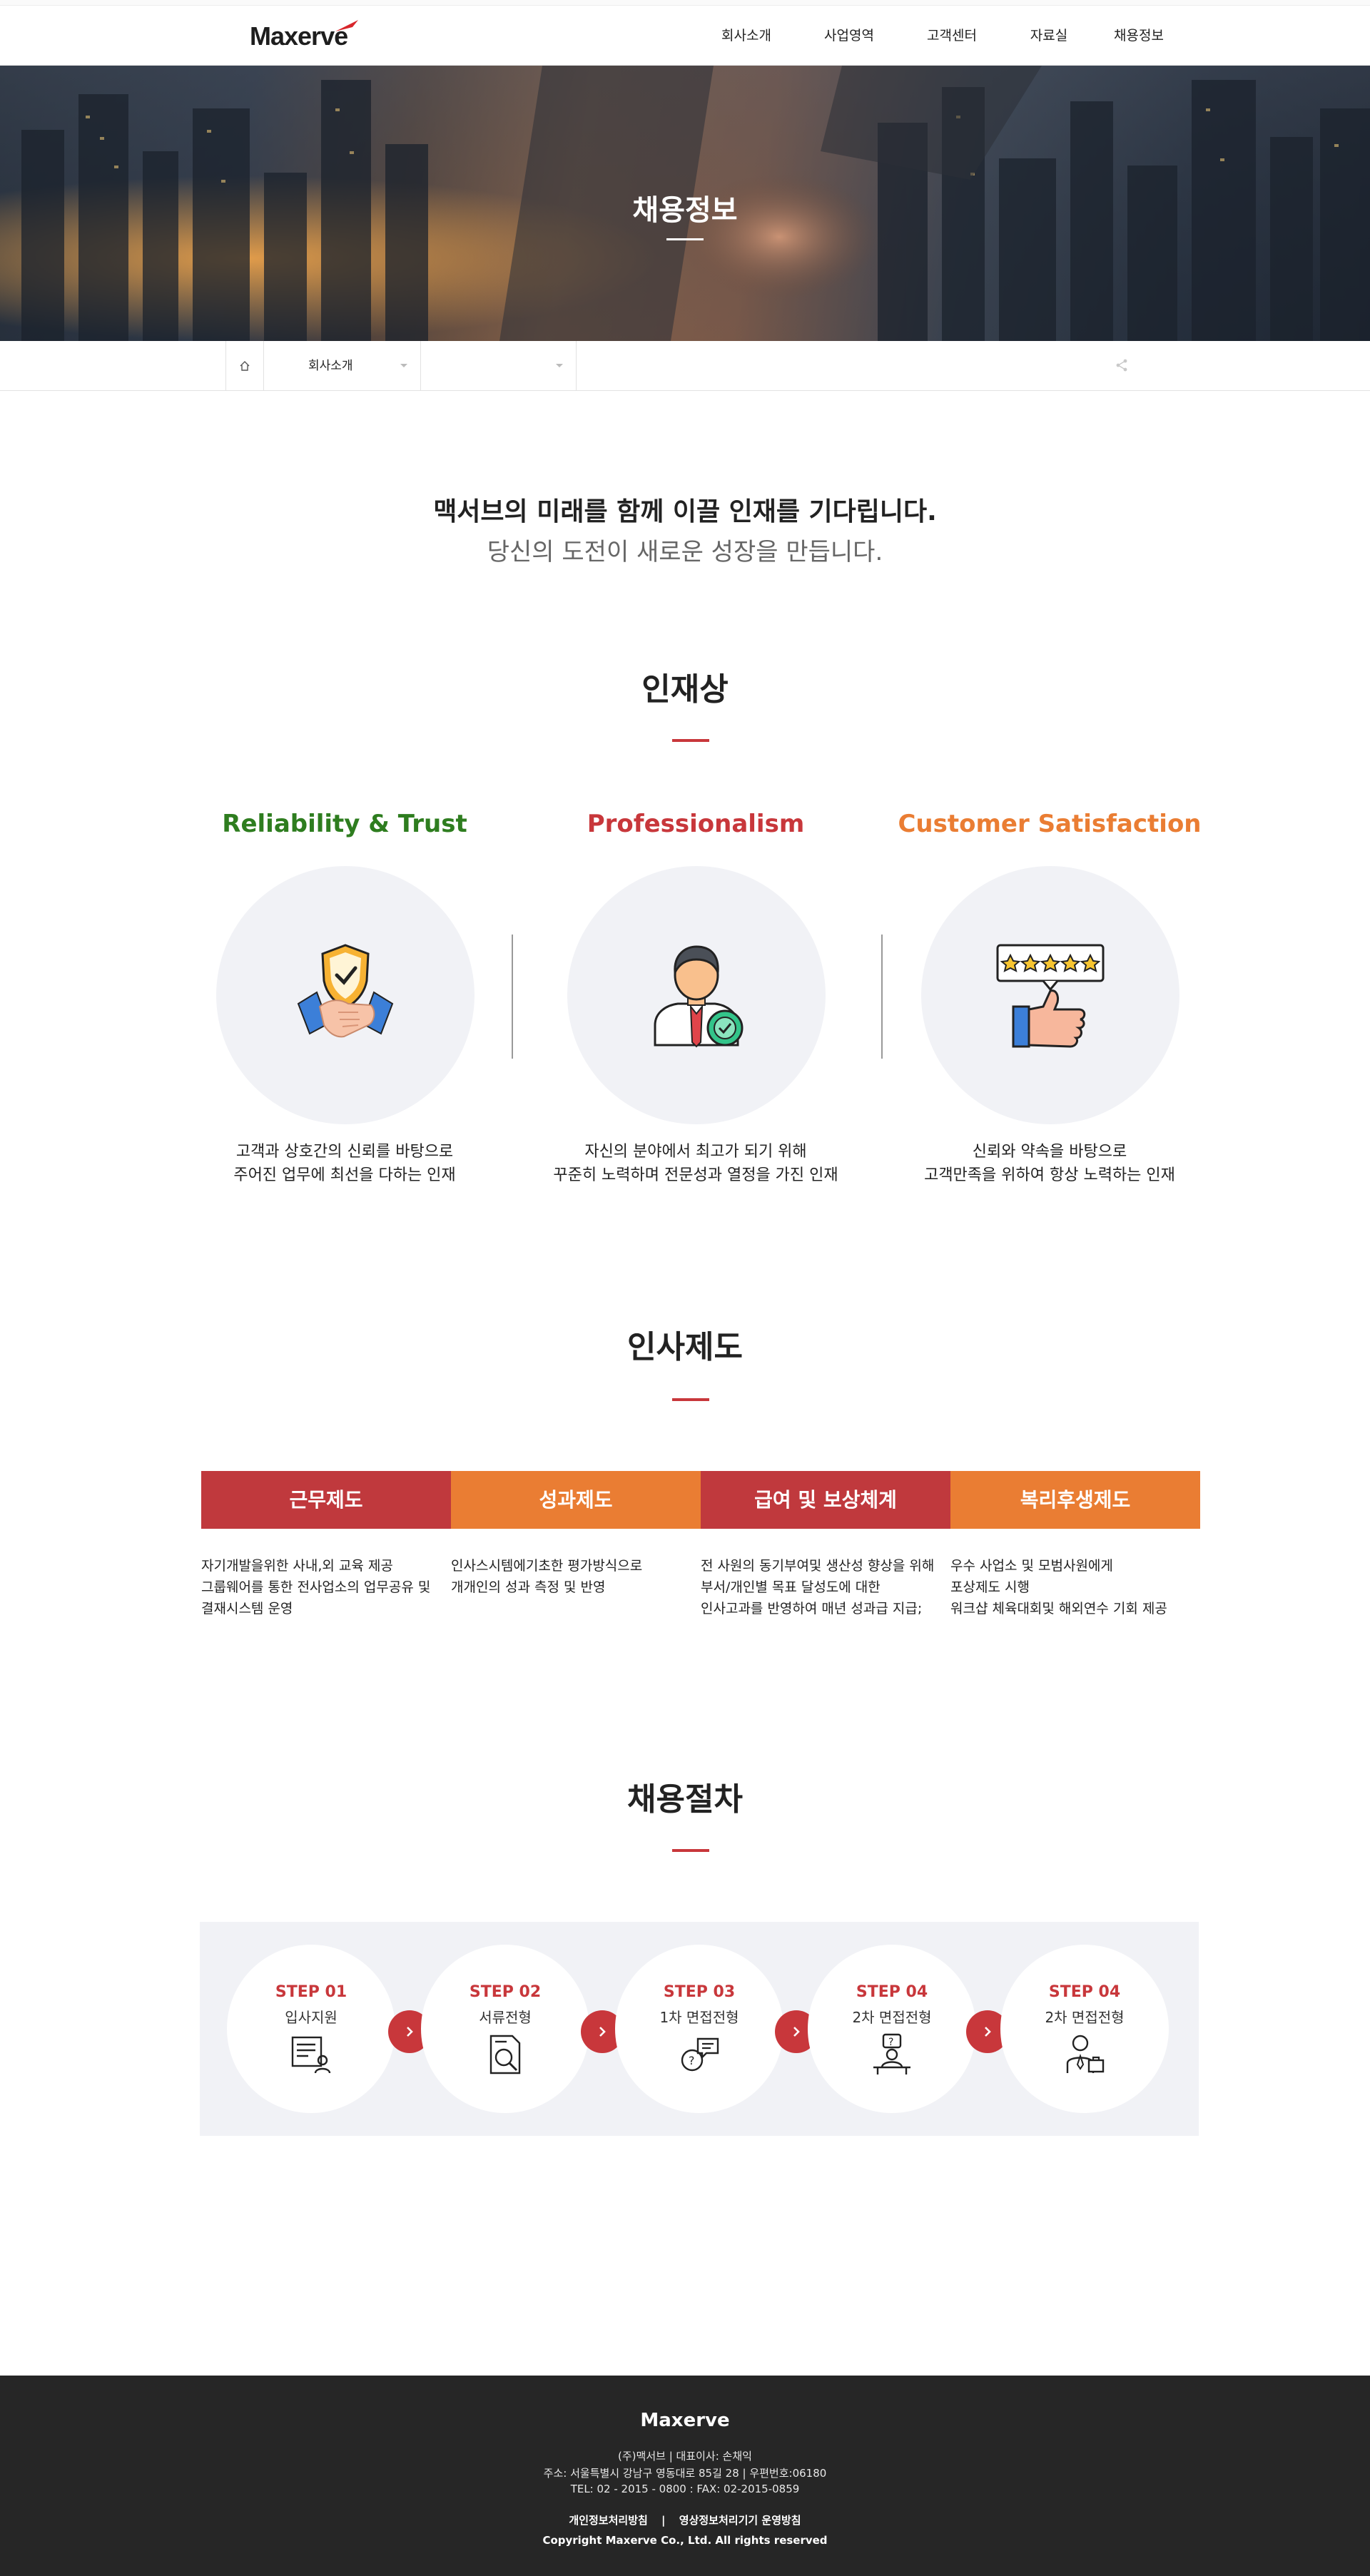 The width and height of the screenshot is (1370, 2576). I want to click on hr-desc-line: 포상제도 시행, so click(990, 1587).